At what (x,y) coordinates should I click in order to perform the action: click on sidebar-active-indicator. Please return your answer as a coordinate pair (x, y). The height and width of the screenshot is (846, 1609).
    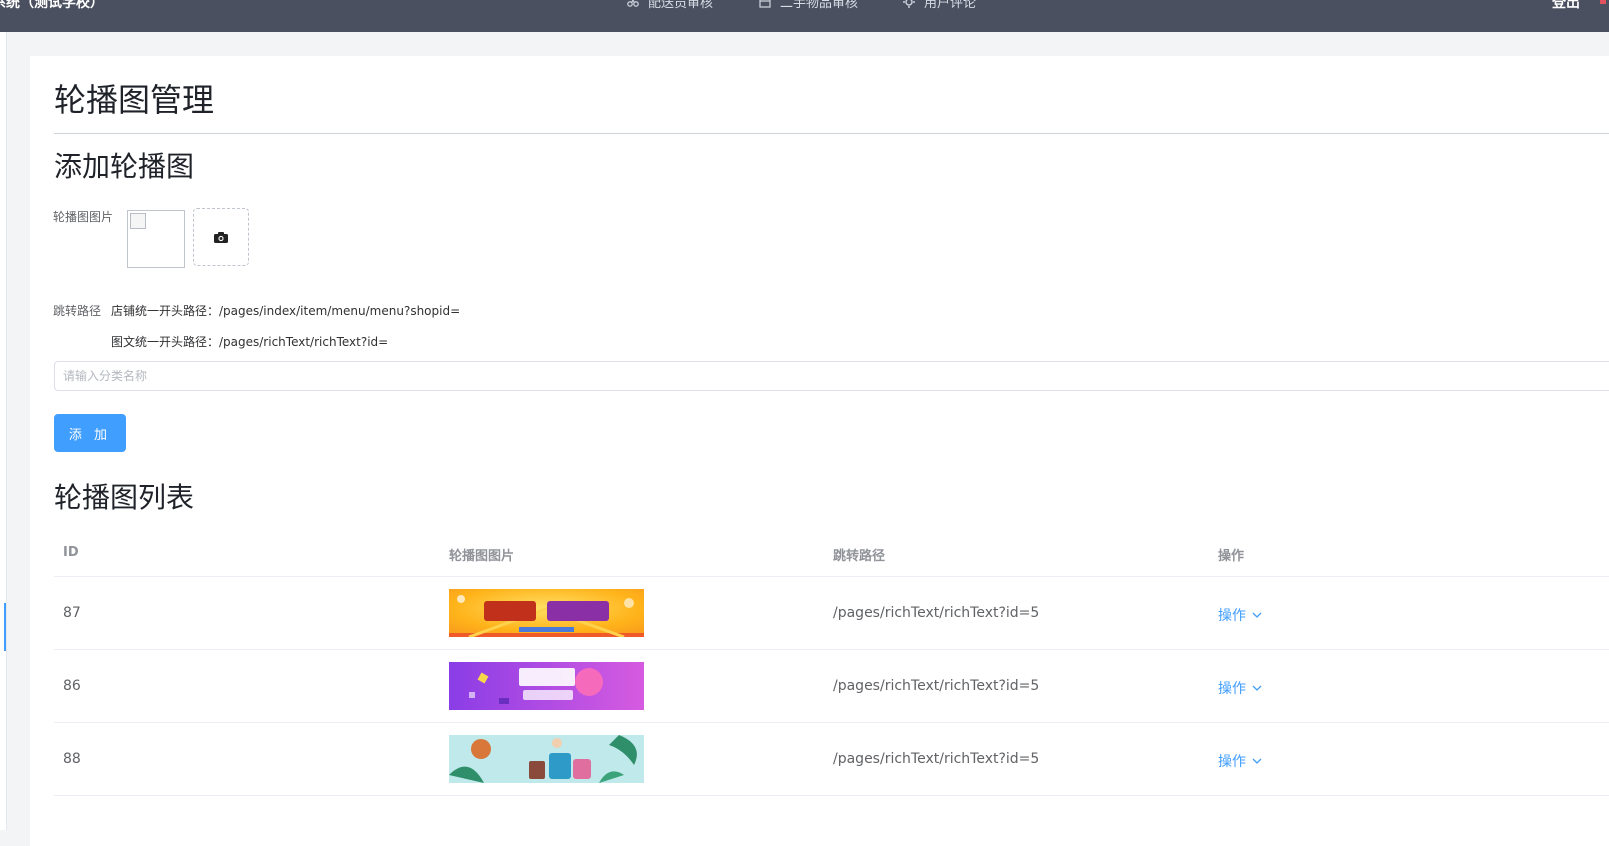
    Looking at the image, I should click on (5, 627).